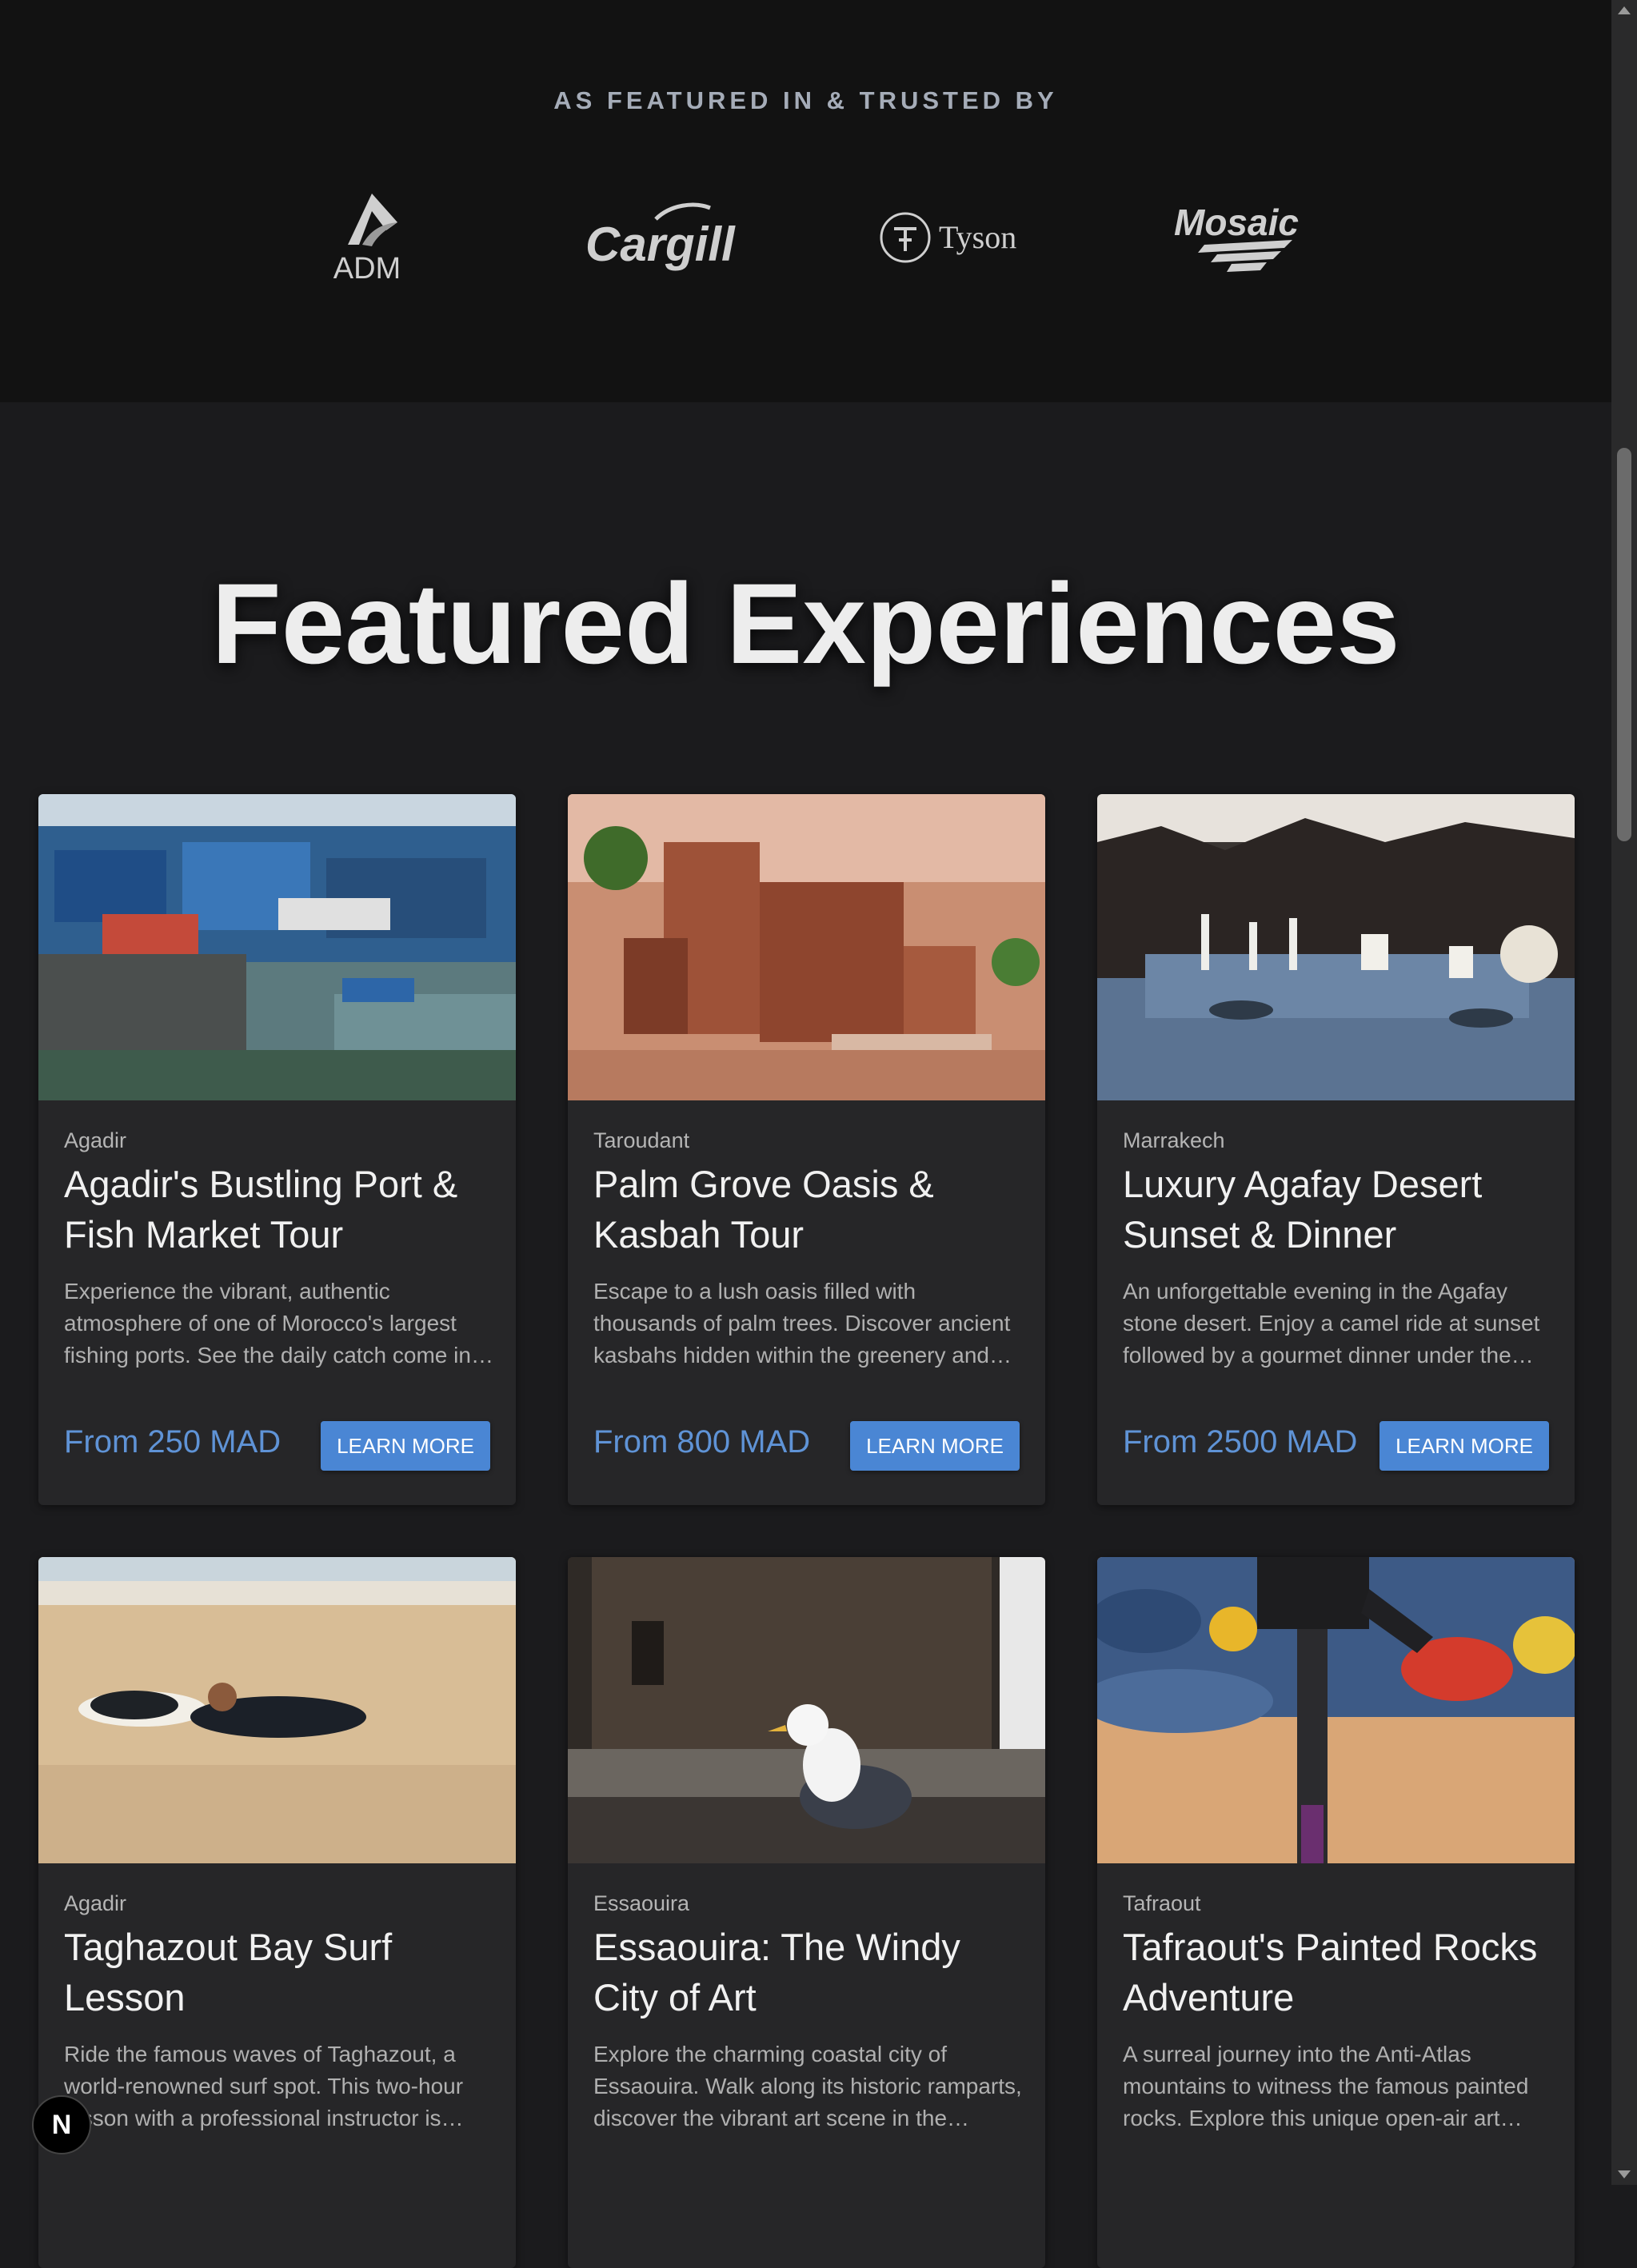 This screenshot has height=2268, width=1637. Describe the element at coordinates (280, 1972) in the screenshot. I see `card-title: Taghazout Bay Surf Lesson` at that location.